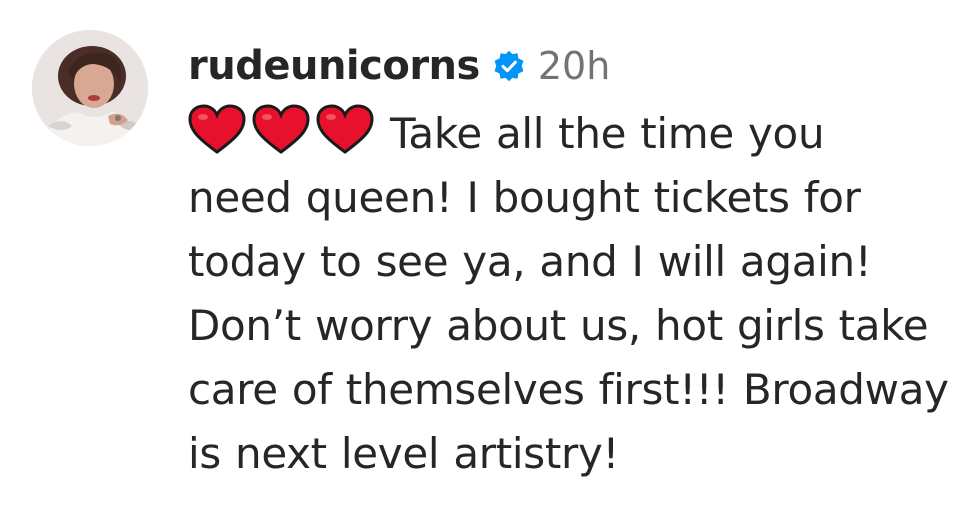 The height and width of the screenshot is (508, 980). I want to click on profile-photo-icon, so click(90, 88).